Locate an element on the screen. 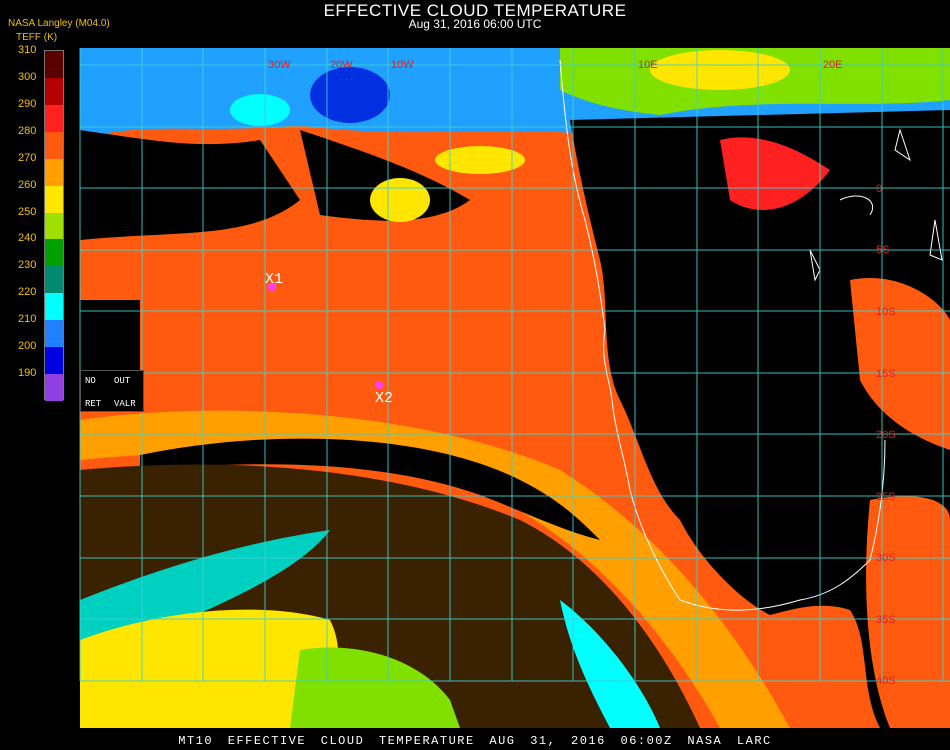  lon-label: 30W is located at coordinates (279, 65).